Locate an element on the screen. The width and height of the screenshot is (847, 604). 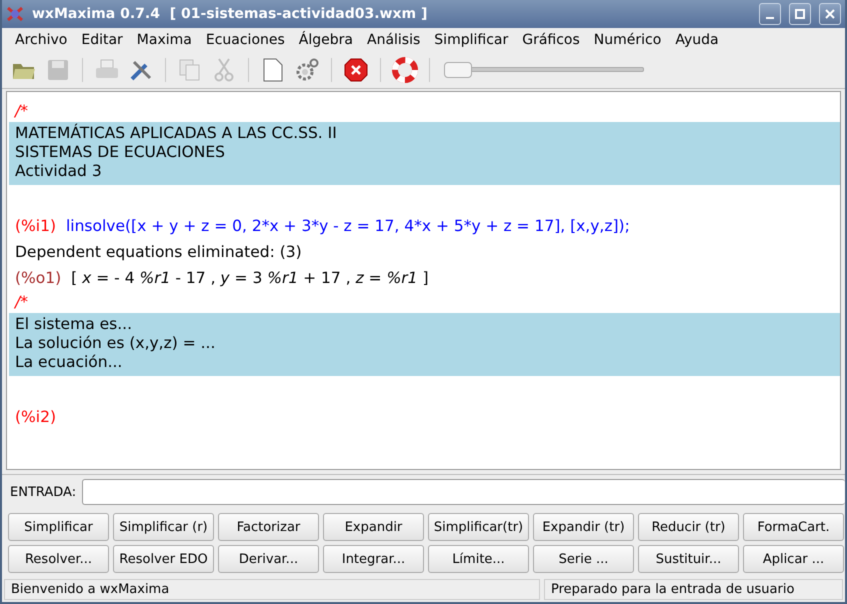
menu-item: Álgebra is located at coordinates (326, 40).